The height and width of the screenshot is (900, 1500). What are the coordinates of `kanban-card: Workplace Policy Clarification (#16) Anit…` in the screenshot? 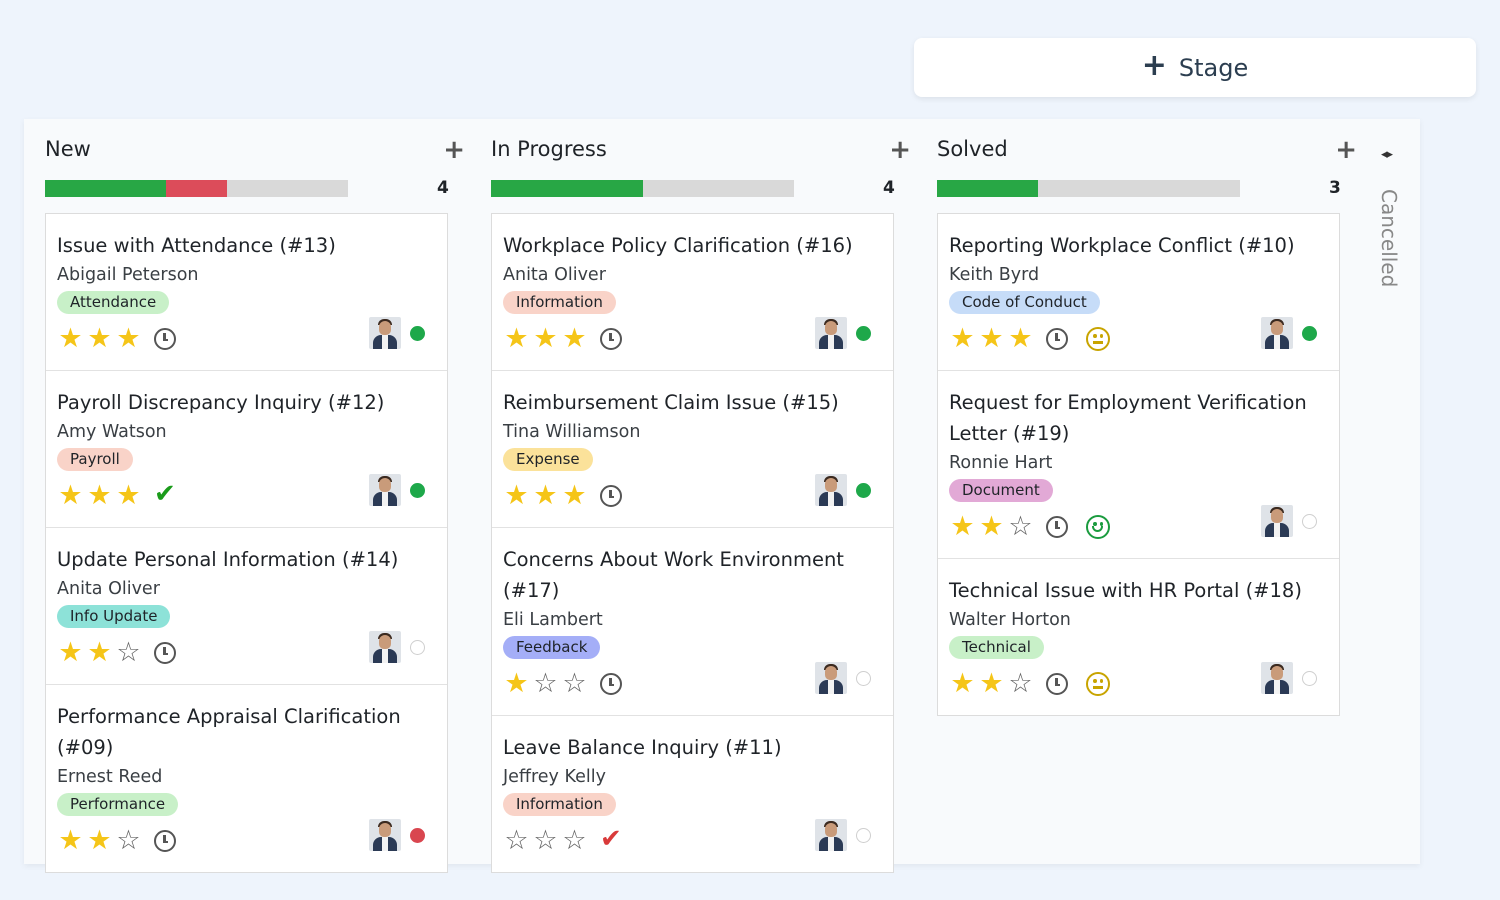 It's located at (692, 292).